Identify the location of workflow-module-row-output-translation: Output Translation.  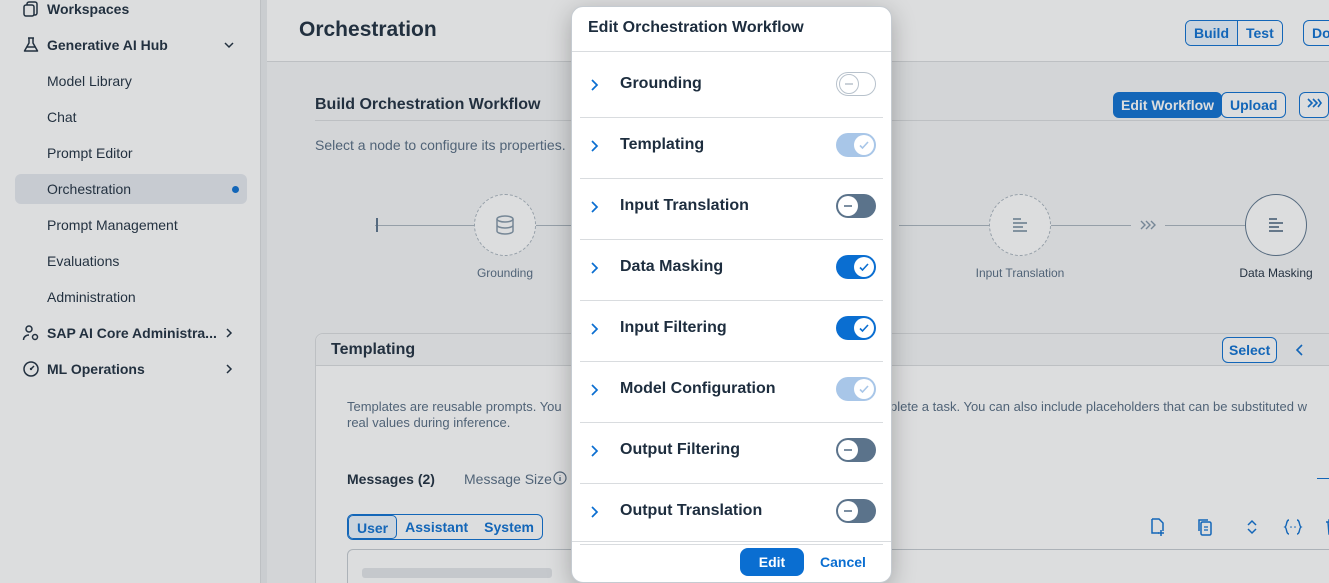
(731, 514).